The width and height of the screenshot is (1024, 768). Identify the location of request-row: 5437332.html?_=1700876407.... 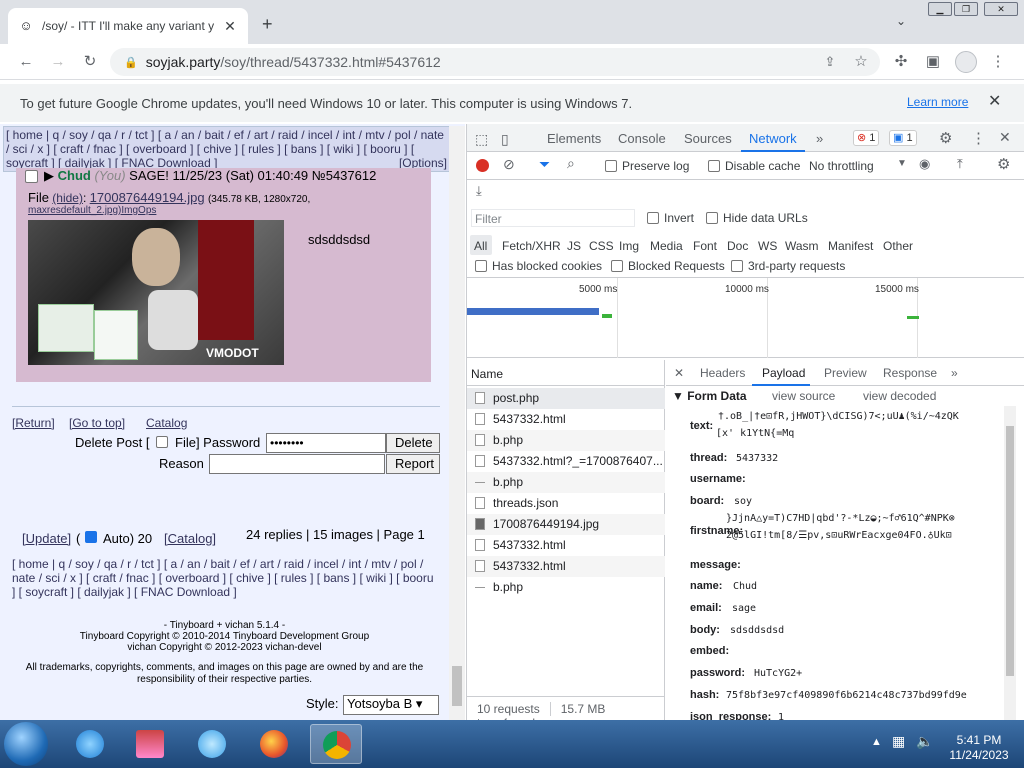
(566, 461).